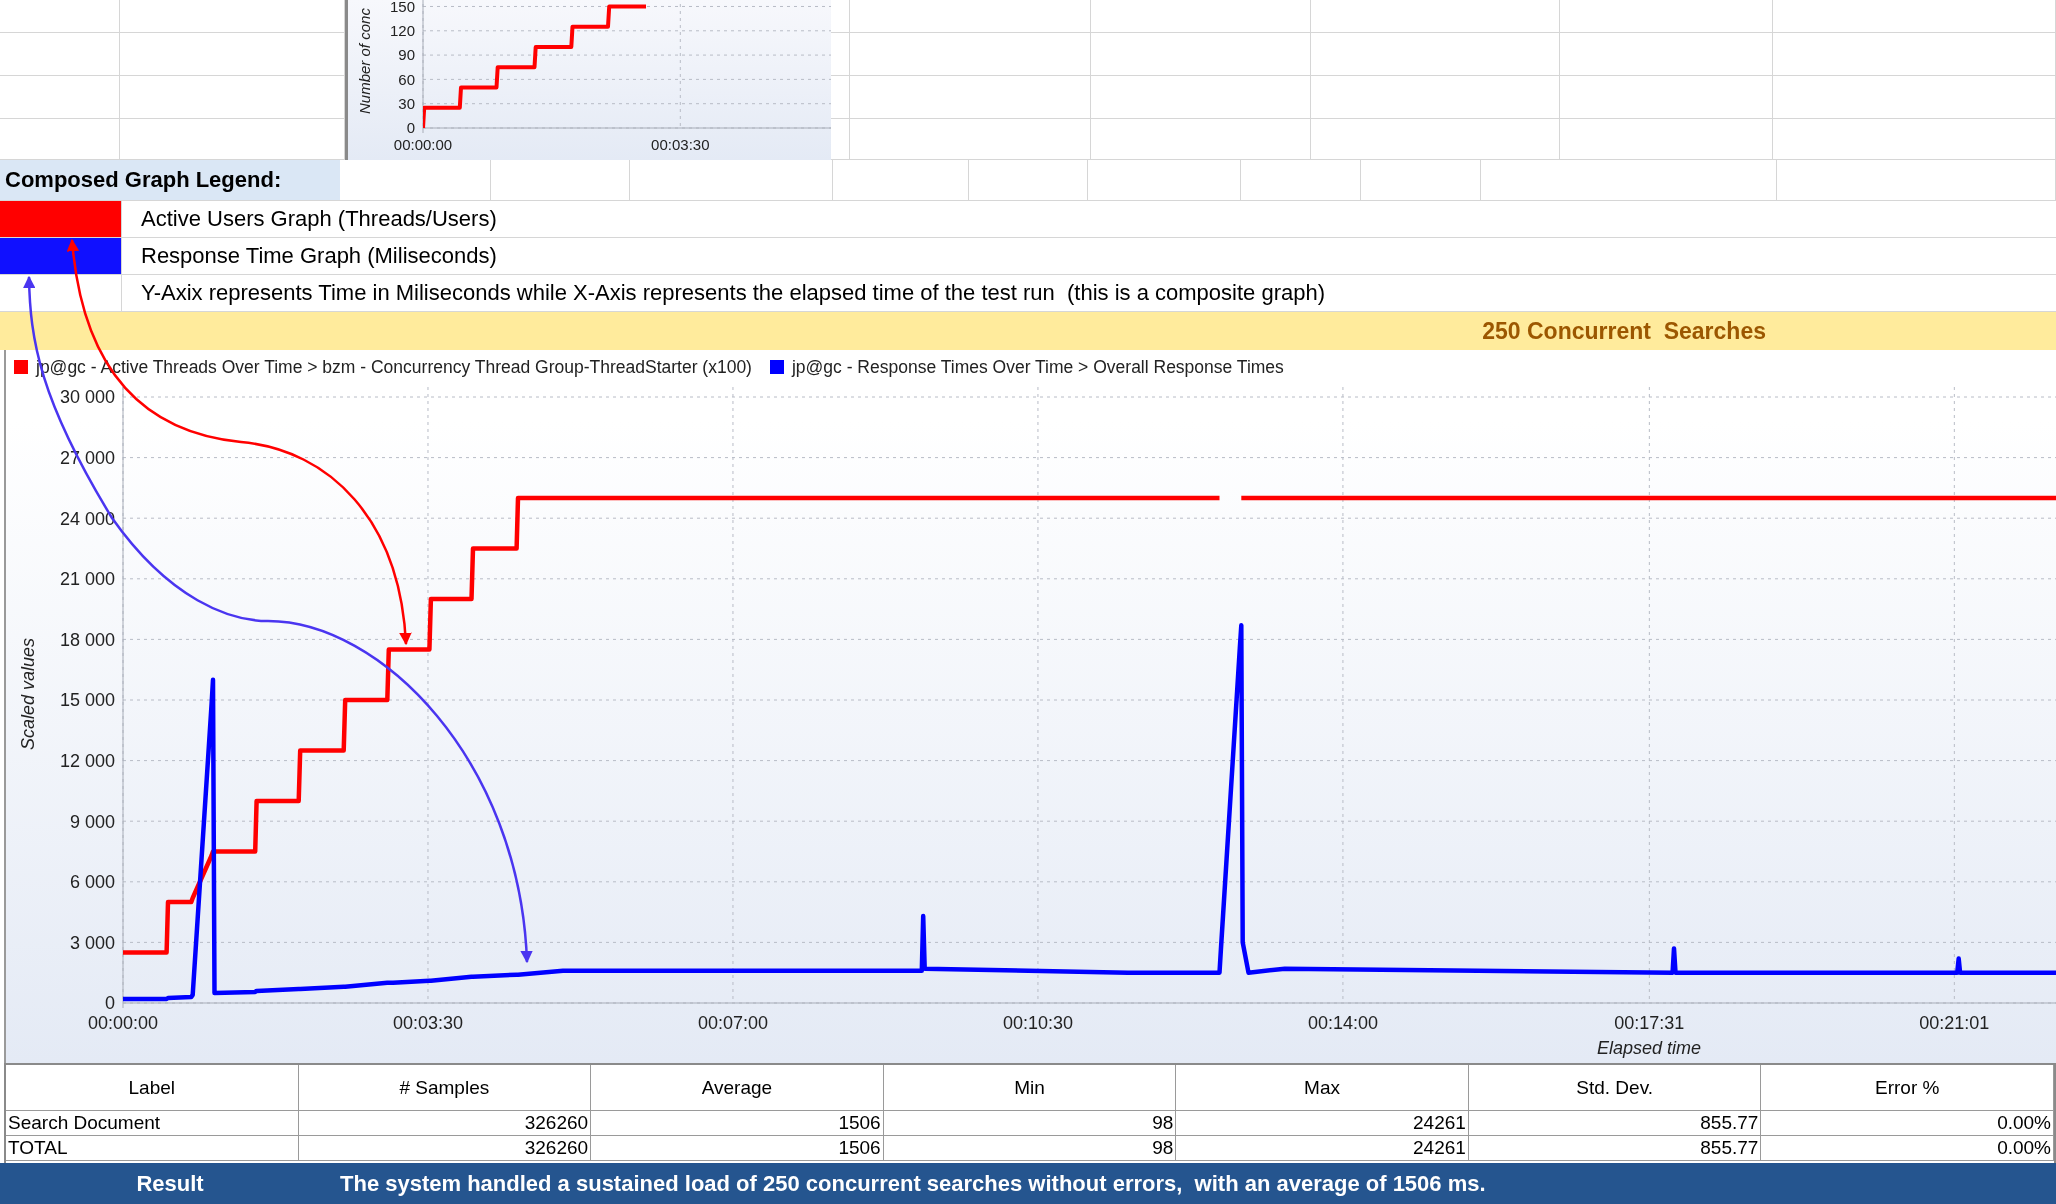 This screenshot has width=2056, height=1204. I want to click on section-banner: 250 Concurrent Searches, so click(1028, 331).